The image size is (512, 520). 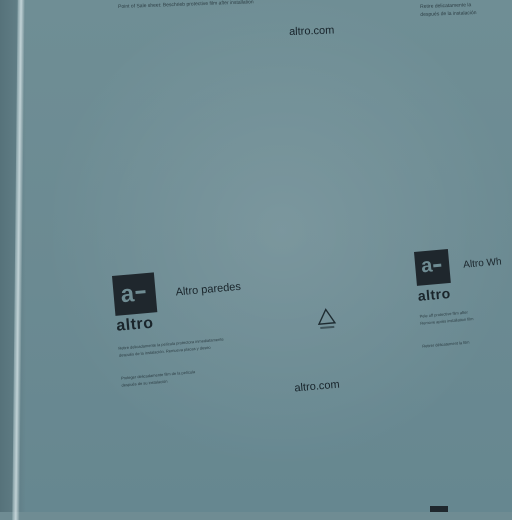 I want to click on product-name: Altro Wh, so click(x=482, y=263).